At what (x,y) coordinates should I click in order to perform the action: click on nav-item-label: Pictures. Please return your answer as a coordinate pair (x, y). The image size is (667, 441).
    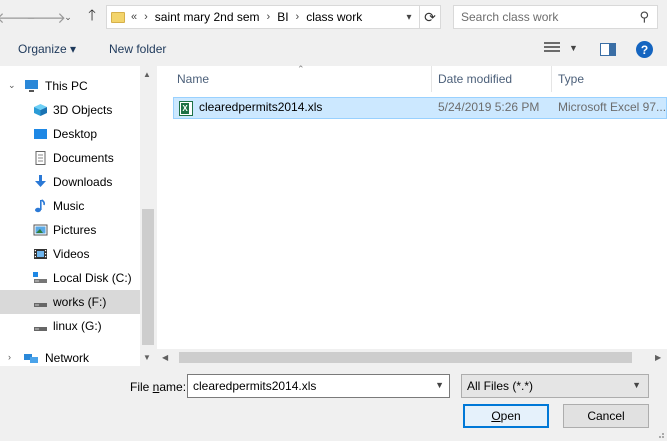
    Looking at the image, I should click on (75, 230).